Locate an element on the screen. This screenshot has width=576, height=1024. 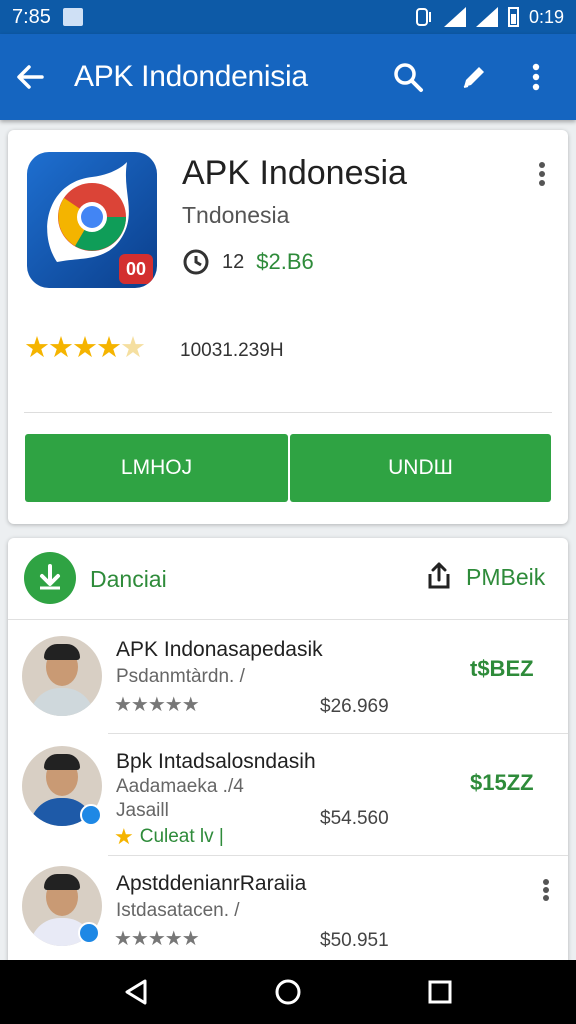
back-arrow-icon is located at coordinates (30, 77).